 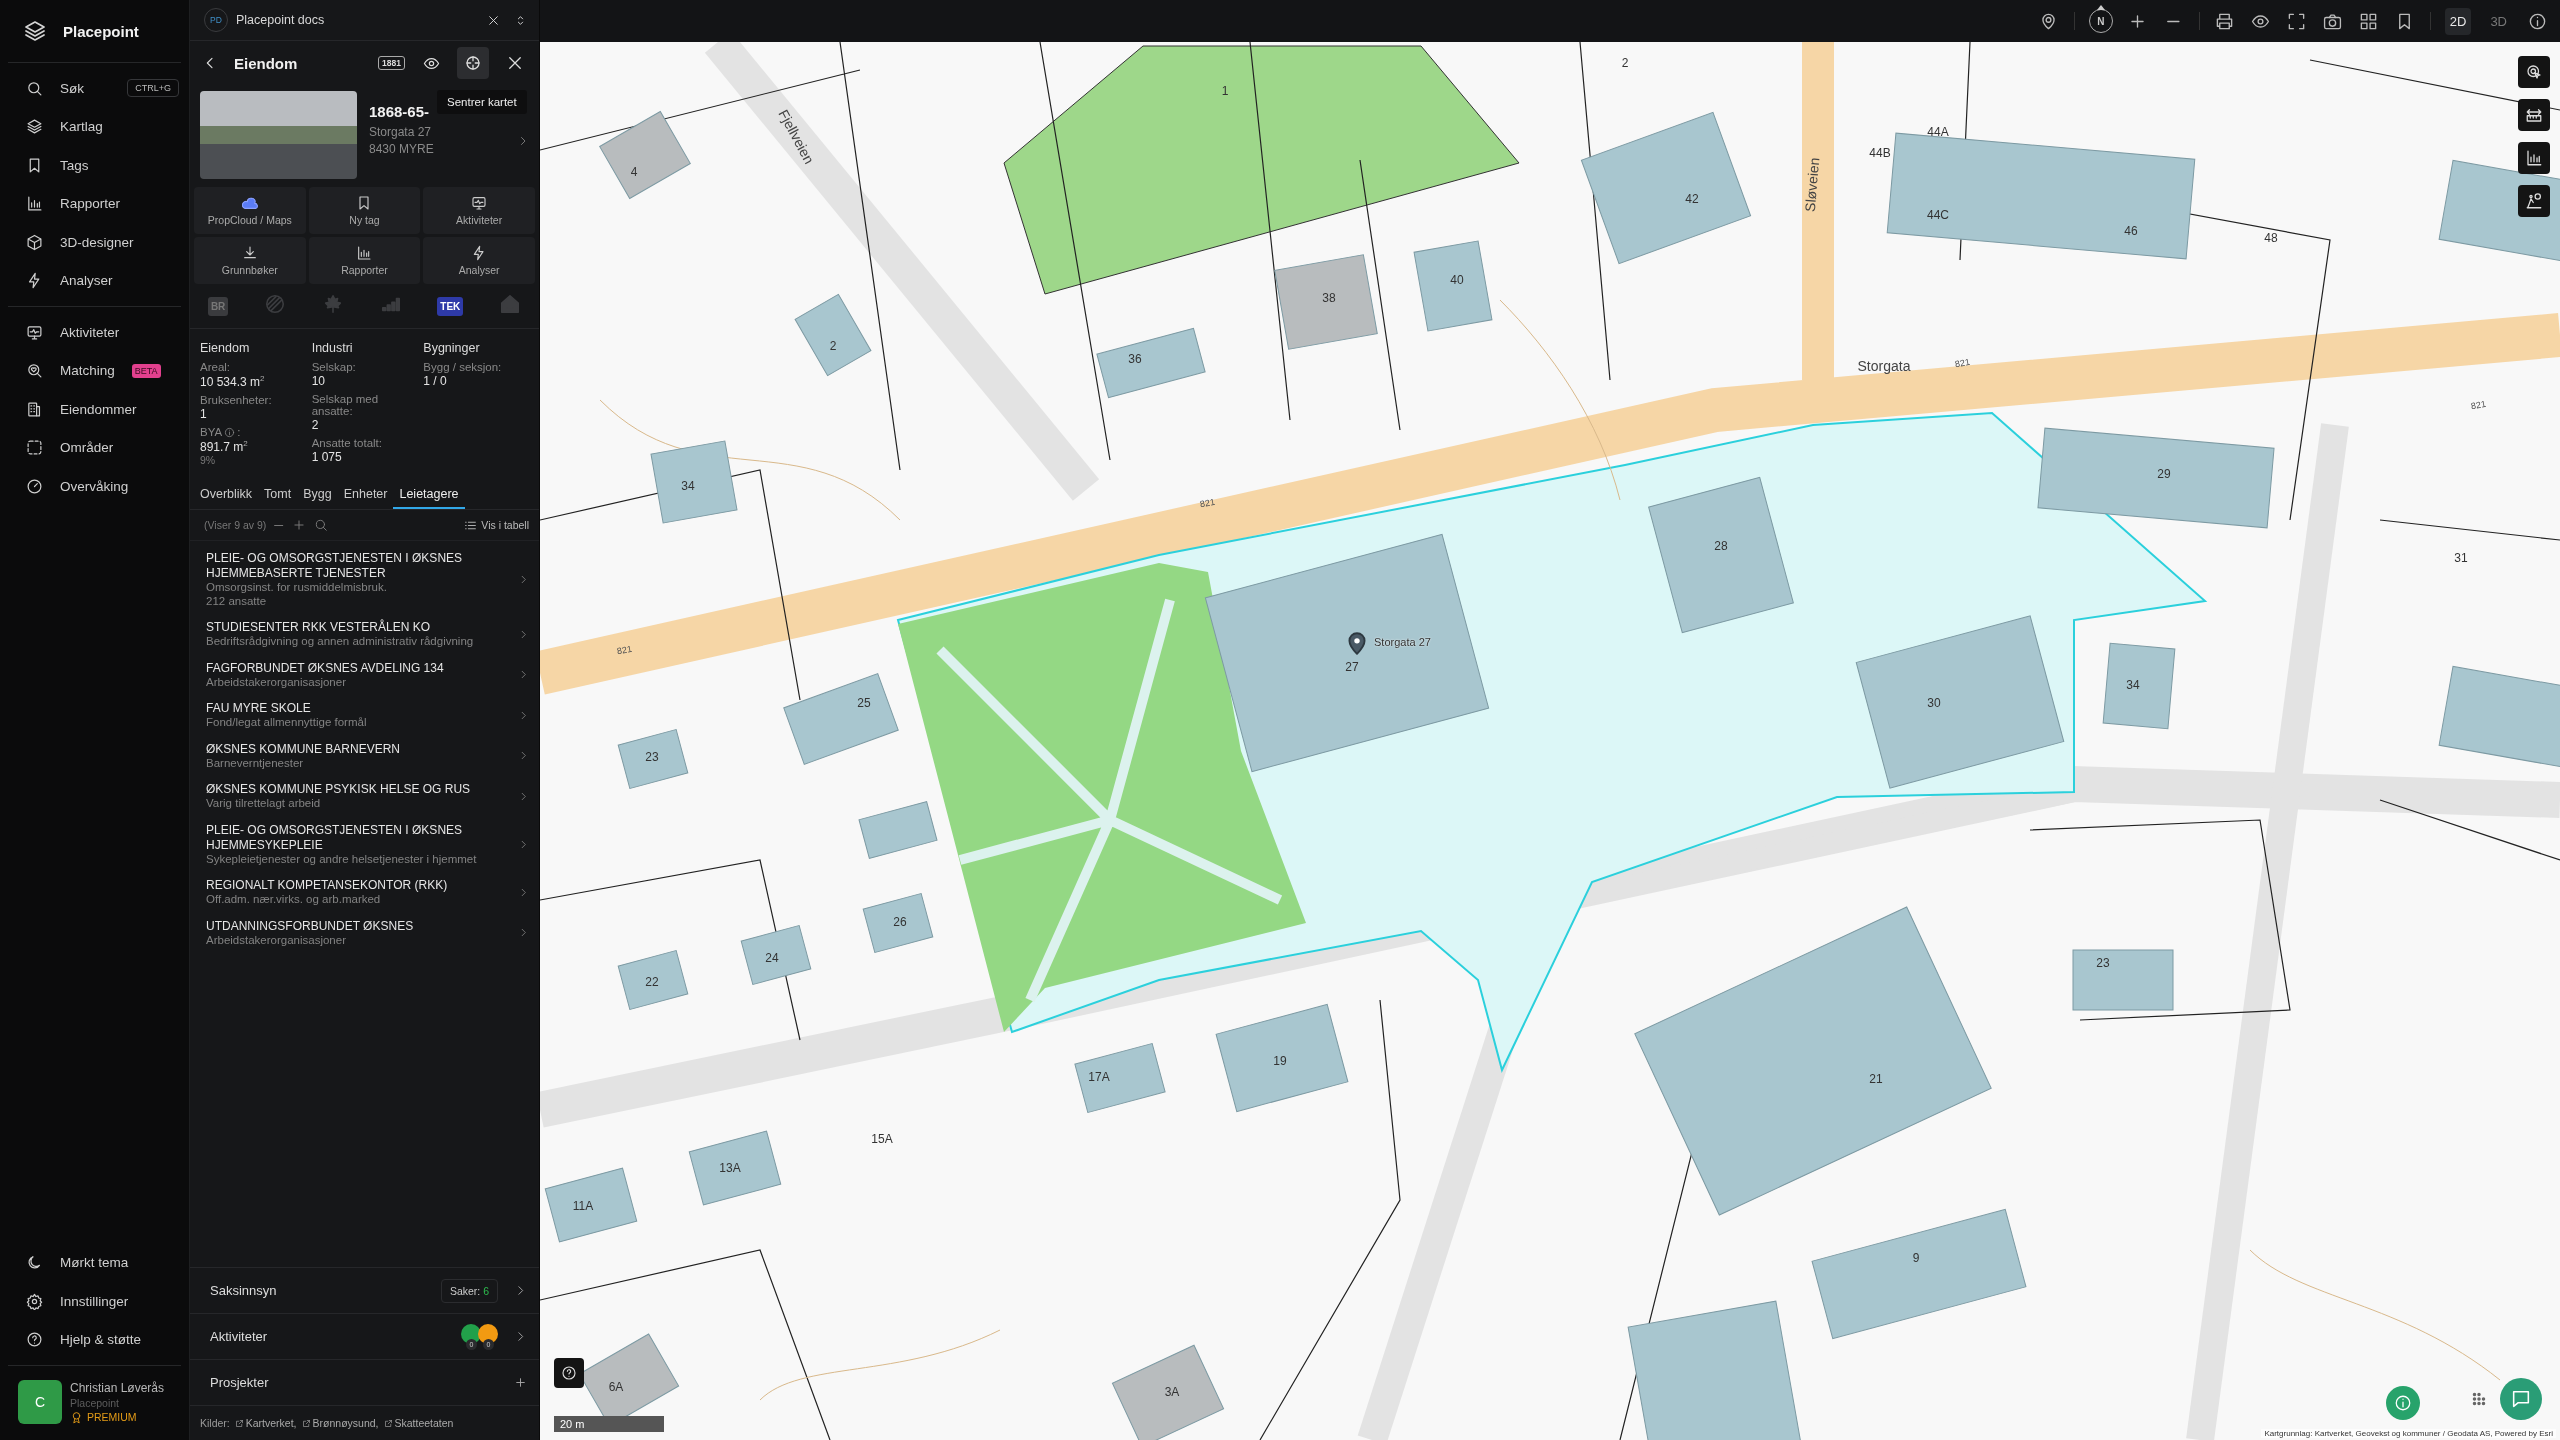 I want to click on travel-time-button, so click(x=2534, y=201).